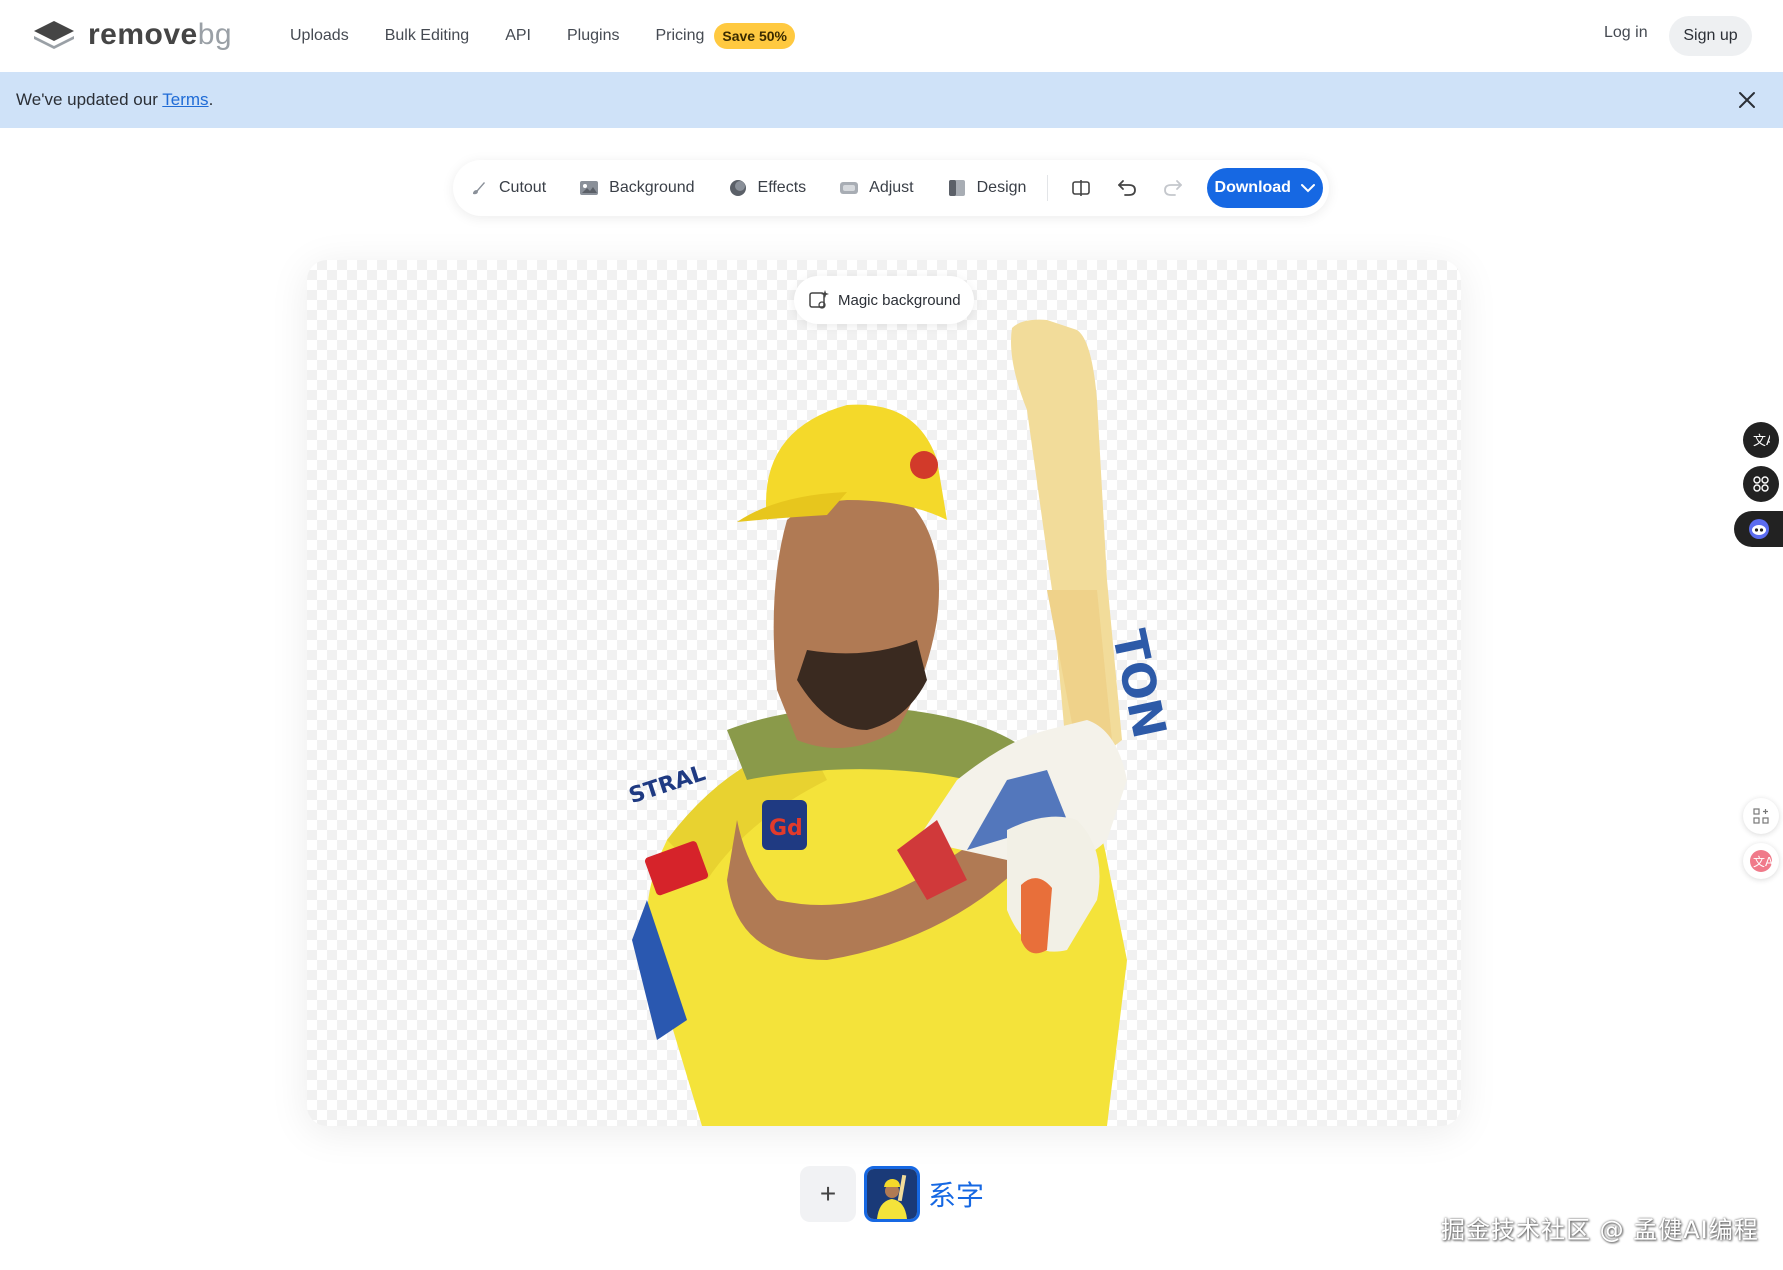 The image size is (1783, 1270). I want to click on nav-api: API, so click(518, 36).